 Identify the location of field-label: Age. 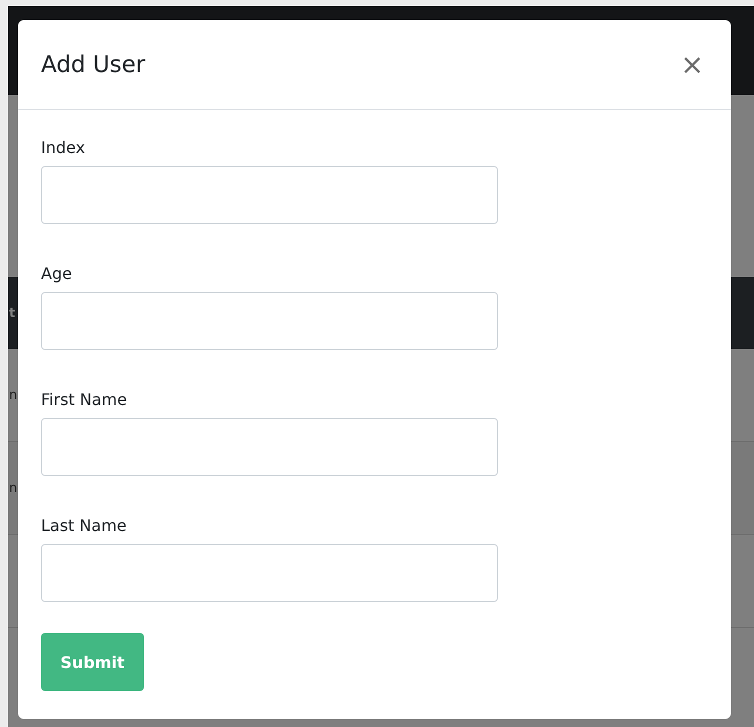
(57, 274).